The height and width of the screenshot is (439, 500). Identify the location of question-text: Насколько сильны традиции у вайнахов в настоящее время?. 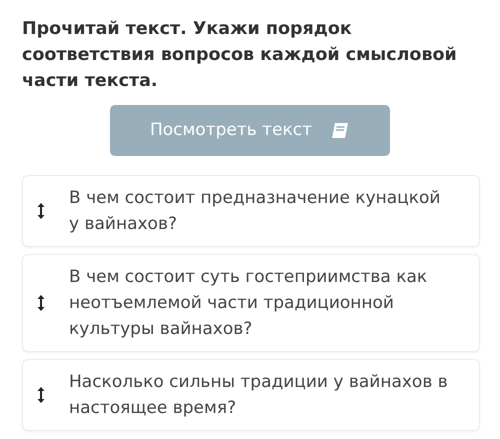
(259, 395).